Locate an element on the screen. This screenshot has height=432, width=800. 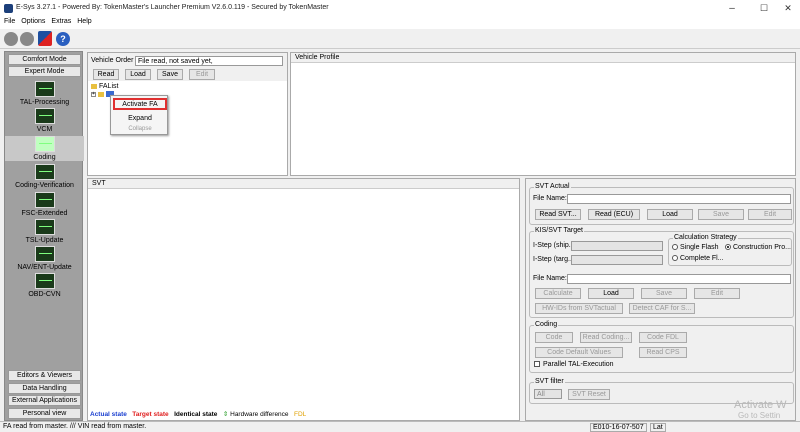
svt-actual-file-label: File Name: is located at coordinates (550, 198).